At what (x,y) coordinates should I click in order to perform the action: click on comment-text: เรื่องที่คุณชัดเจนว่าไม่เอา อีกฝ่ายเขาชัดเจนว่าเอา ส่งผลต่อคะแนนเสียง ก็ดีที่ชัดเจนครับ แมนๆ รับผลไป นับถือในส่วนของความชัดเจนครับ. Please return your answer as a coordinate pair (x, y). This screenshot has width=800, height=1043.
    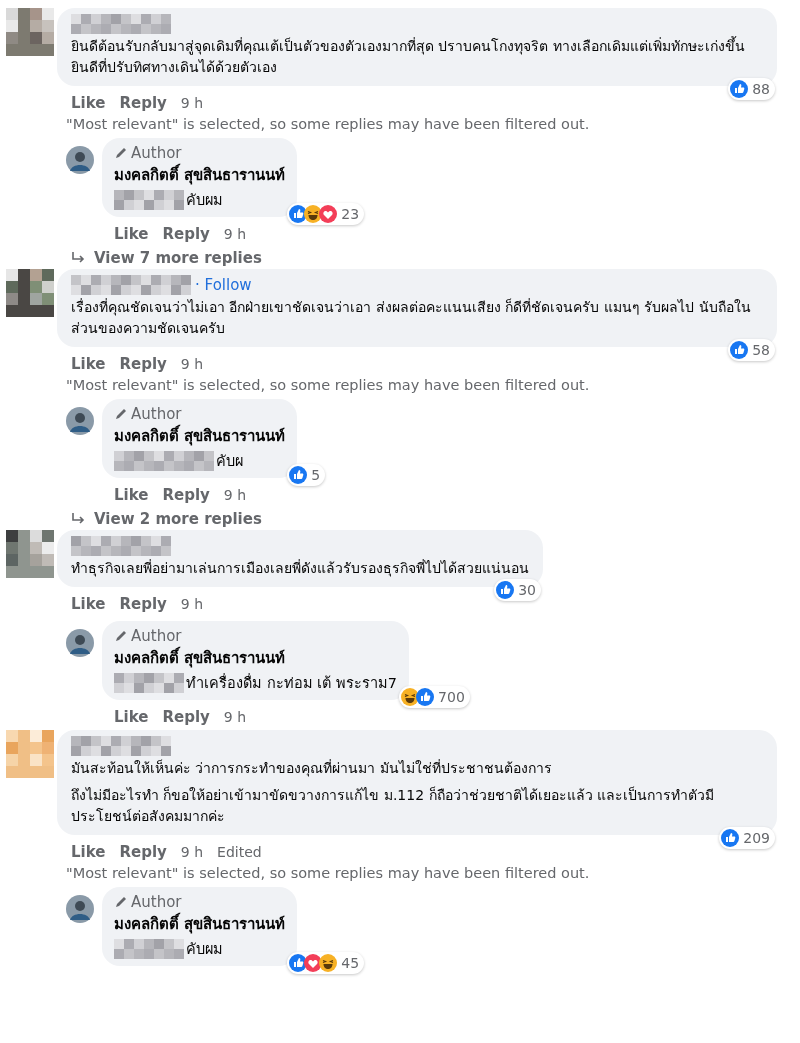
    Looking at the image, I should click on (411, 317).